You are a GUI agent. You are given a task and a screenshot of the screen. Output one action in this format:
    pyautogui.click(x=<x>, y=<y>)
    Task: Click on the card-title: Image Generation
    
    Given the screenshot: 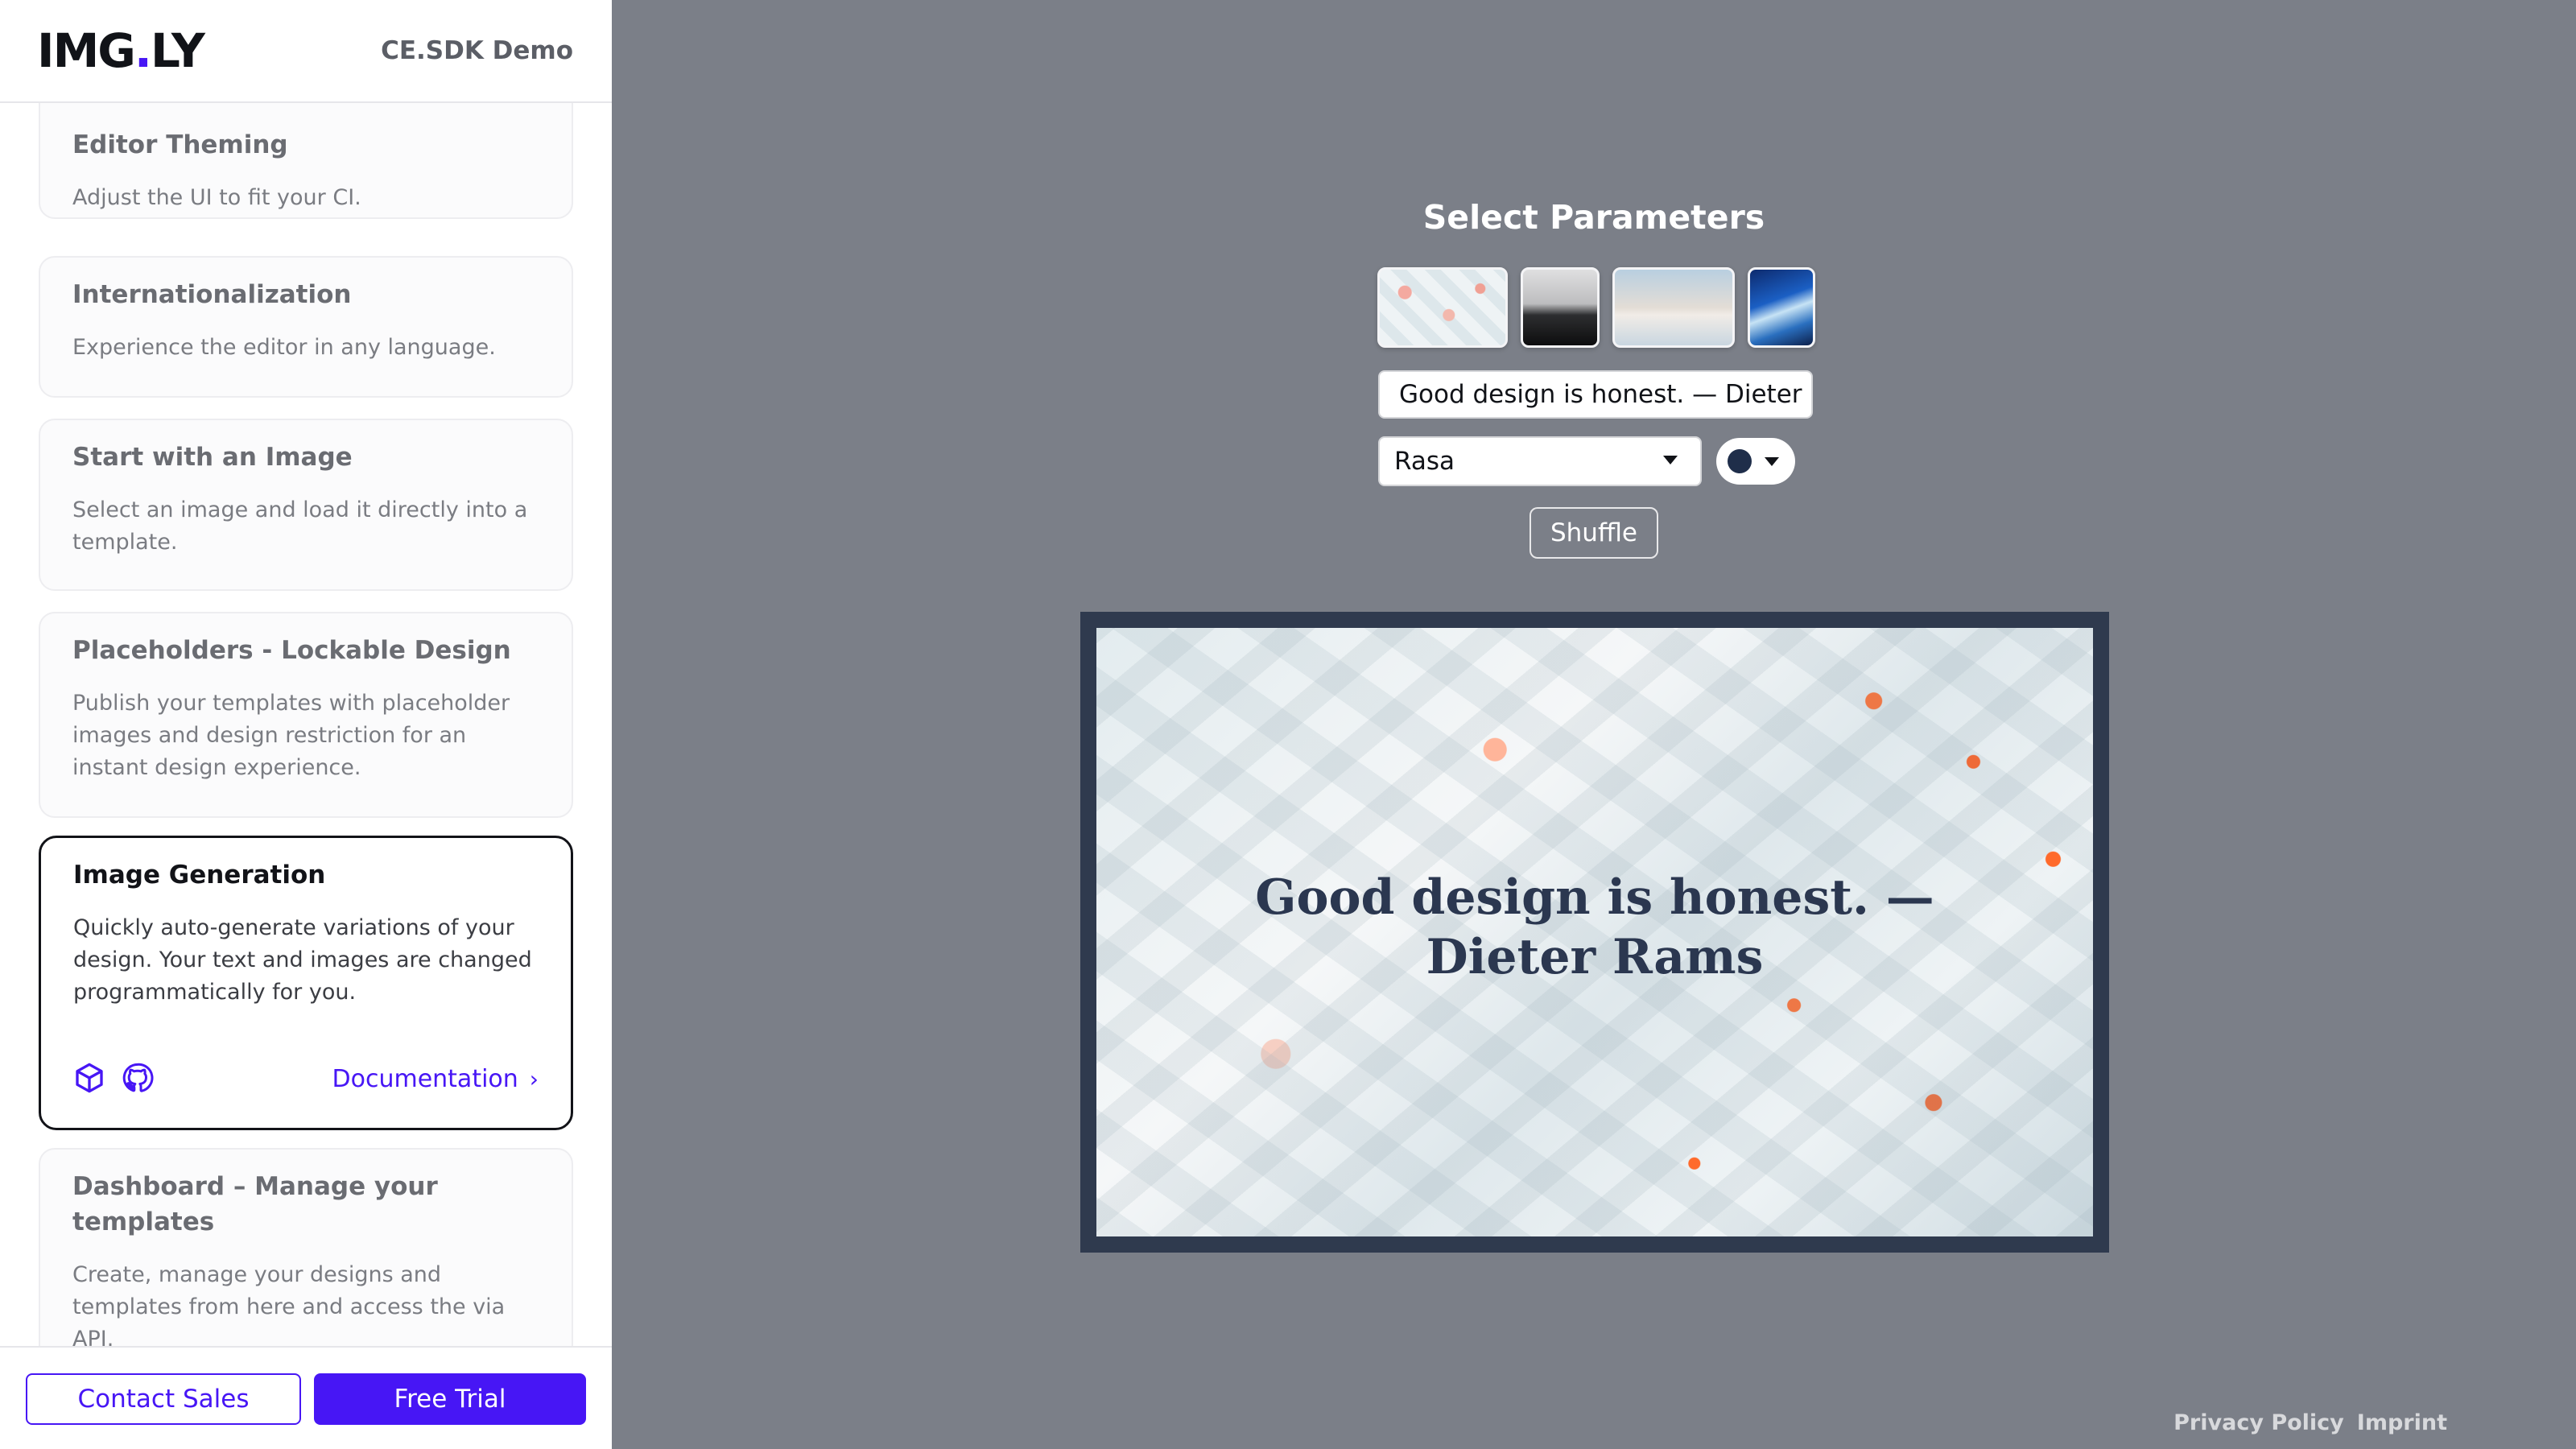 What is the action you would take?
    pyautogui.click(x=199, y=875)
    